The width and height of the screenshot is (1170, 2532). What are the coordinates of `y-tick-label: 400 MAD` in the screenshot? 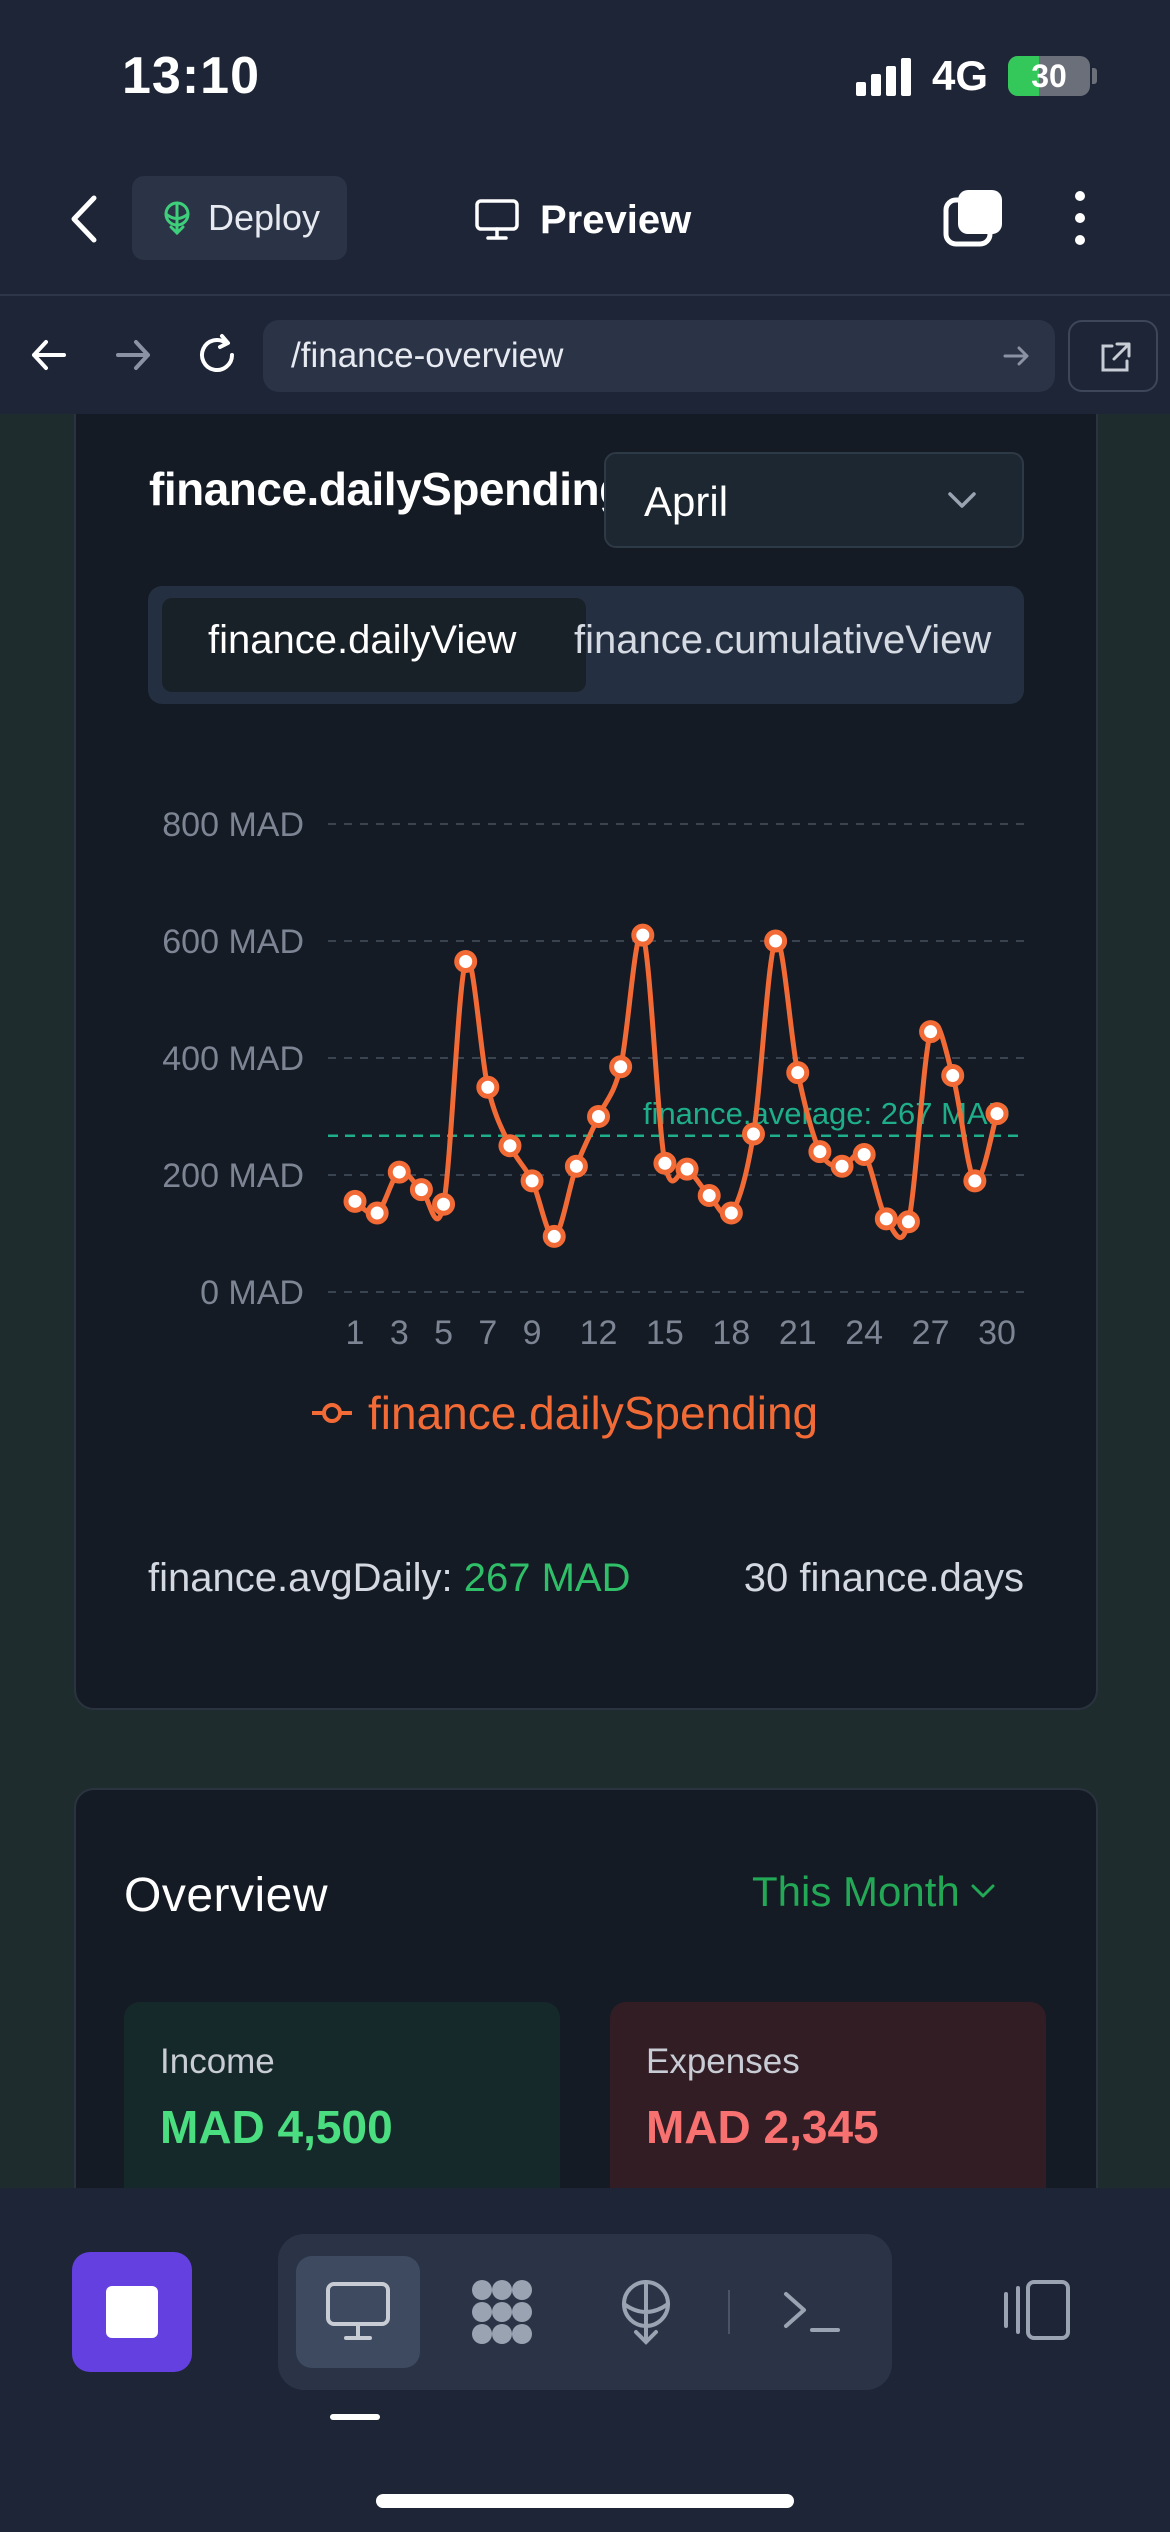 It's located at (233, 1059).